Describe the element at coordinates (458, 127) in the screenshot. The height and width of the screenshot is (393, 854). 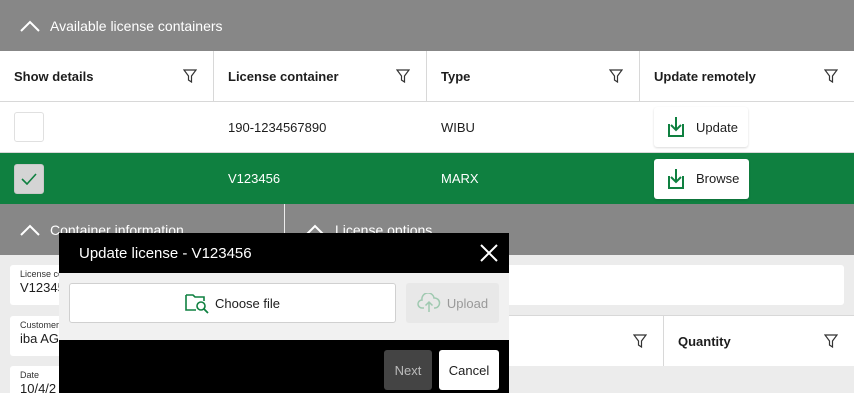
I see `type-cell: WIBU` at that location.